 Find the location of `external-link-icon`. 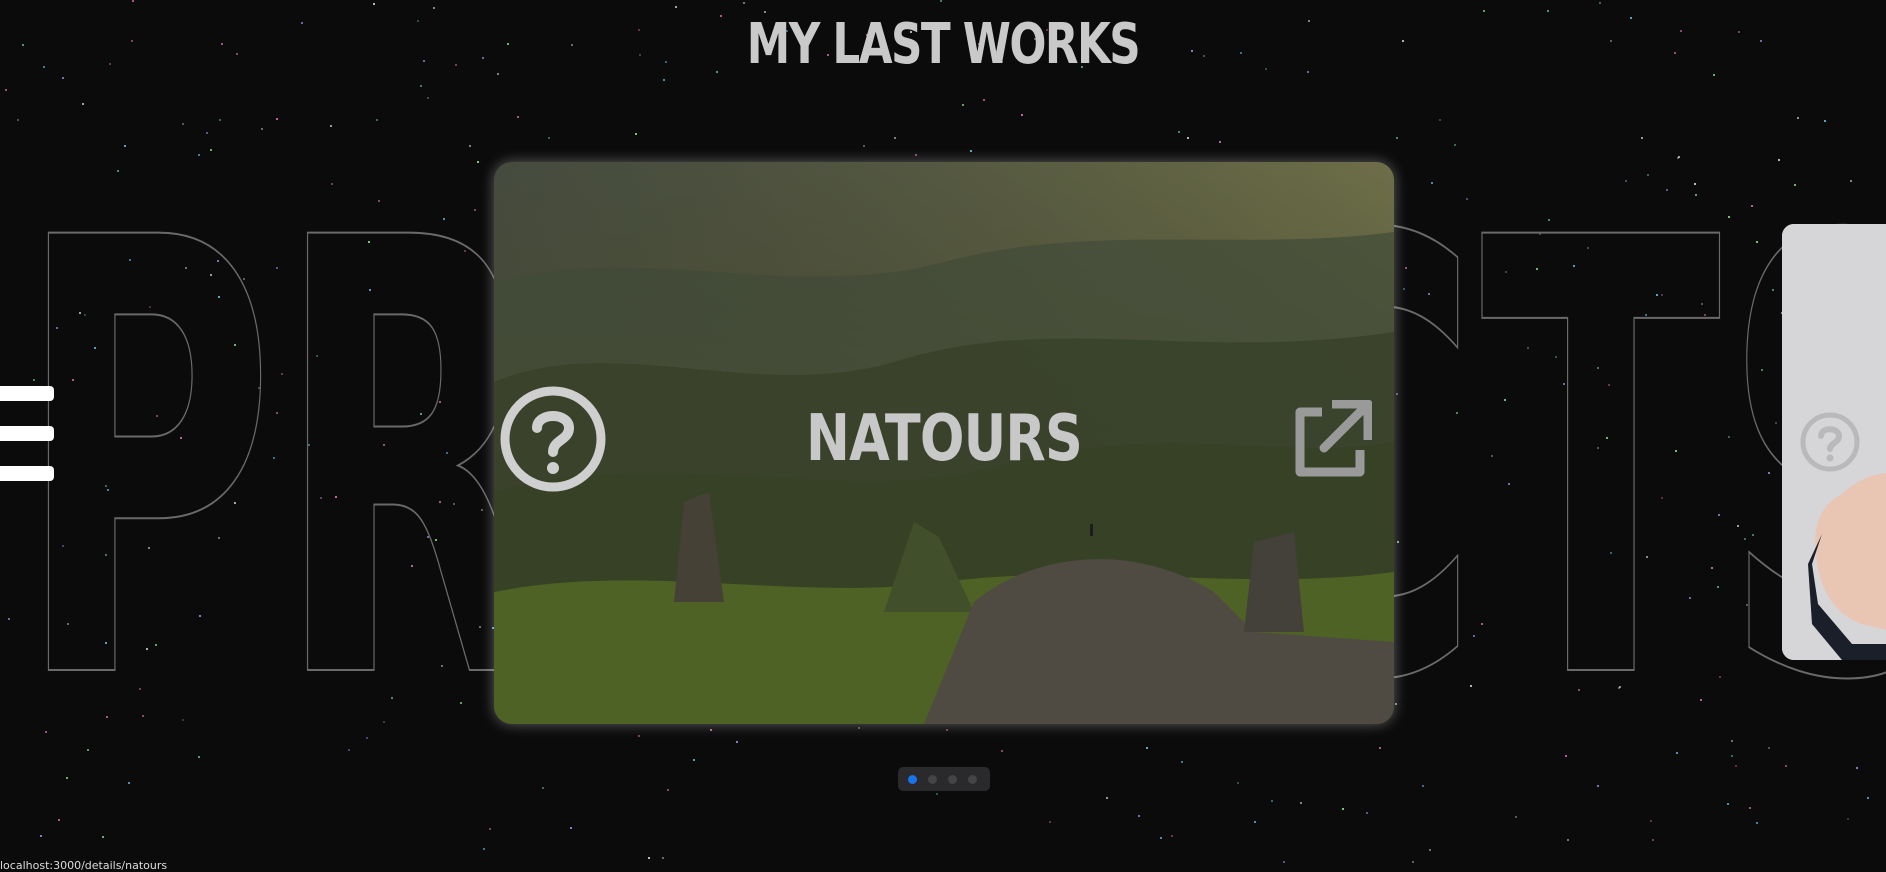

external-link-icon is located at coordinates (1330, 441).